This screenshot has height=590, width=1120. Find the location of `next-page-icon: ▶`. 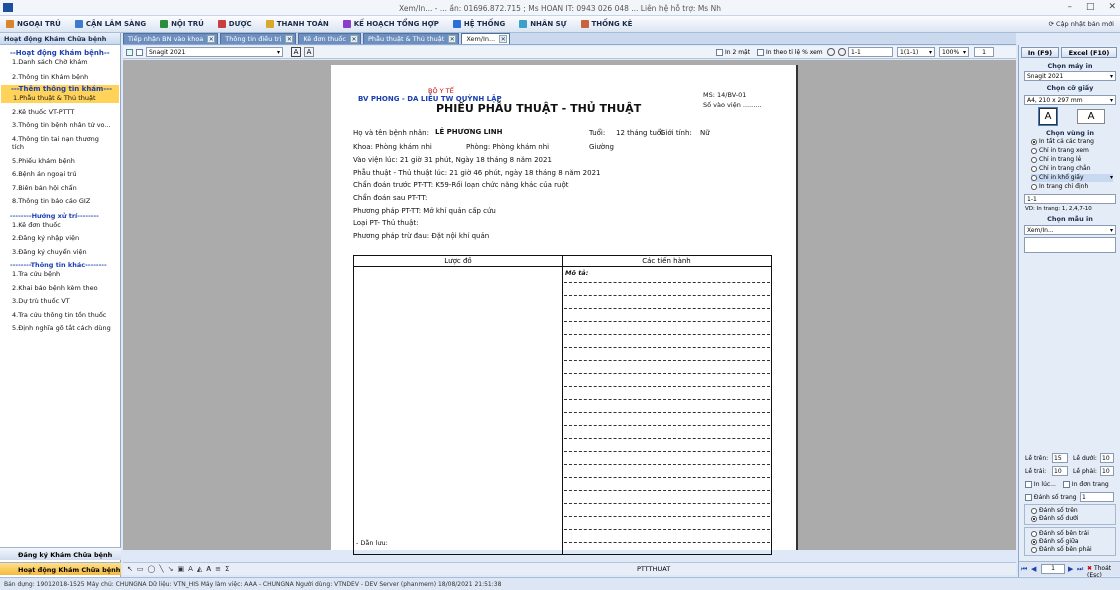

next-page-icon: ▶ is located at coordinates (1070, 569).